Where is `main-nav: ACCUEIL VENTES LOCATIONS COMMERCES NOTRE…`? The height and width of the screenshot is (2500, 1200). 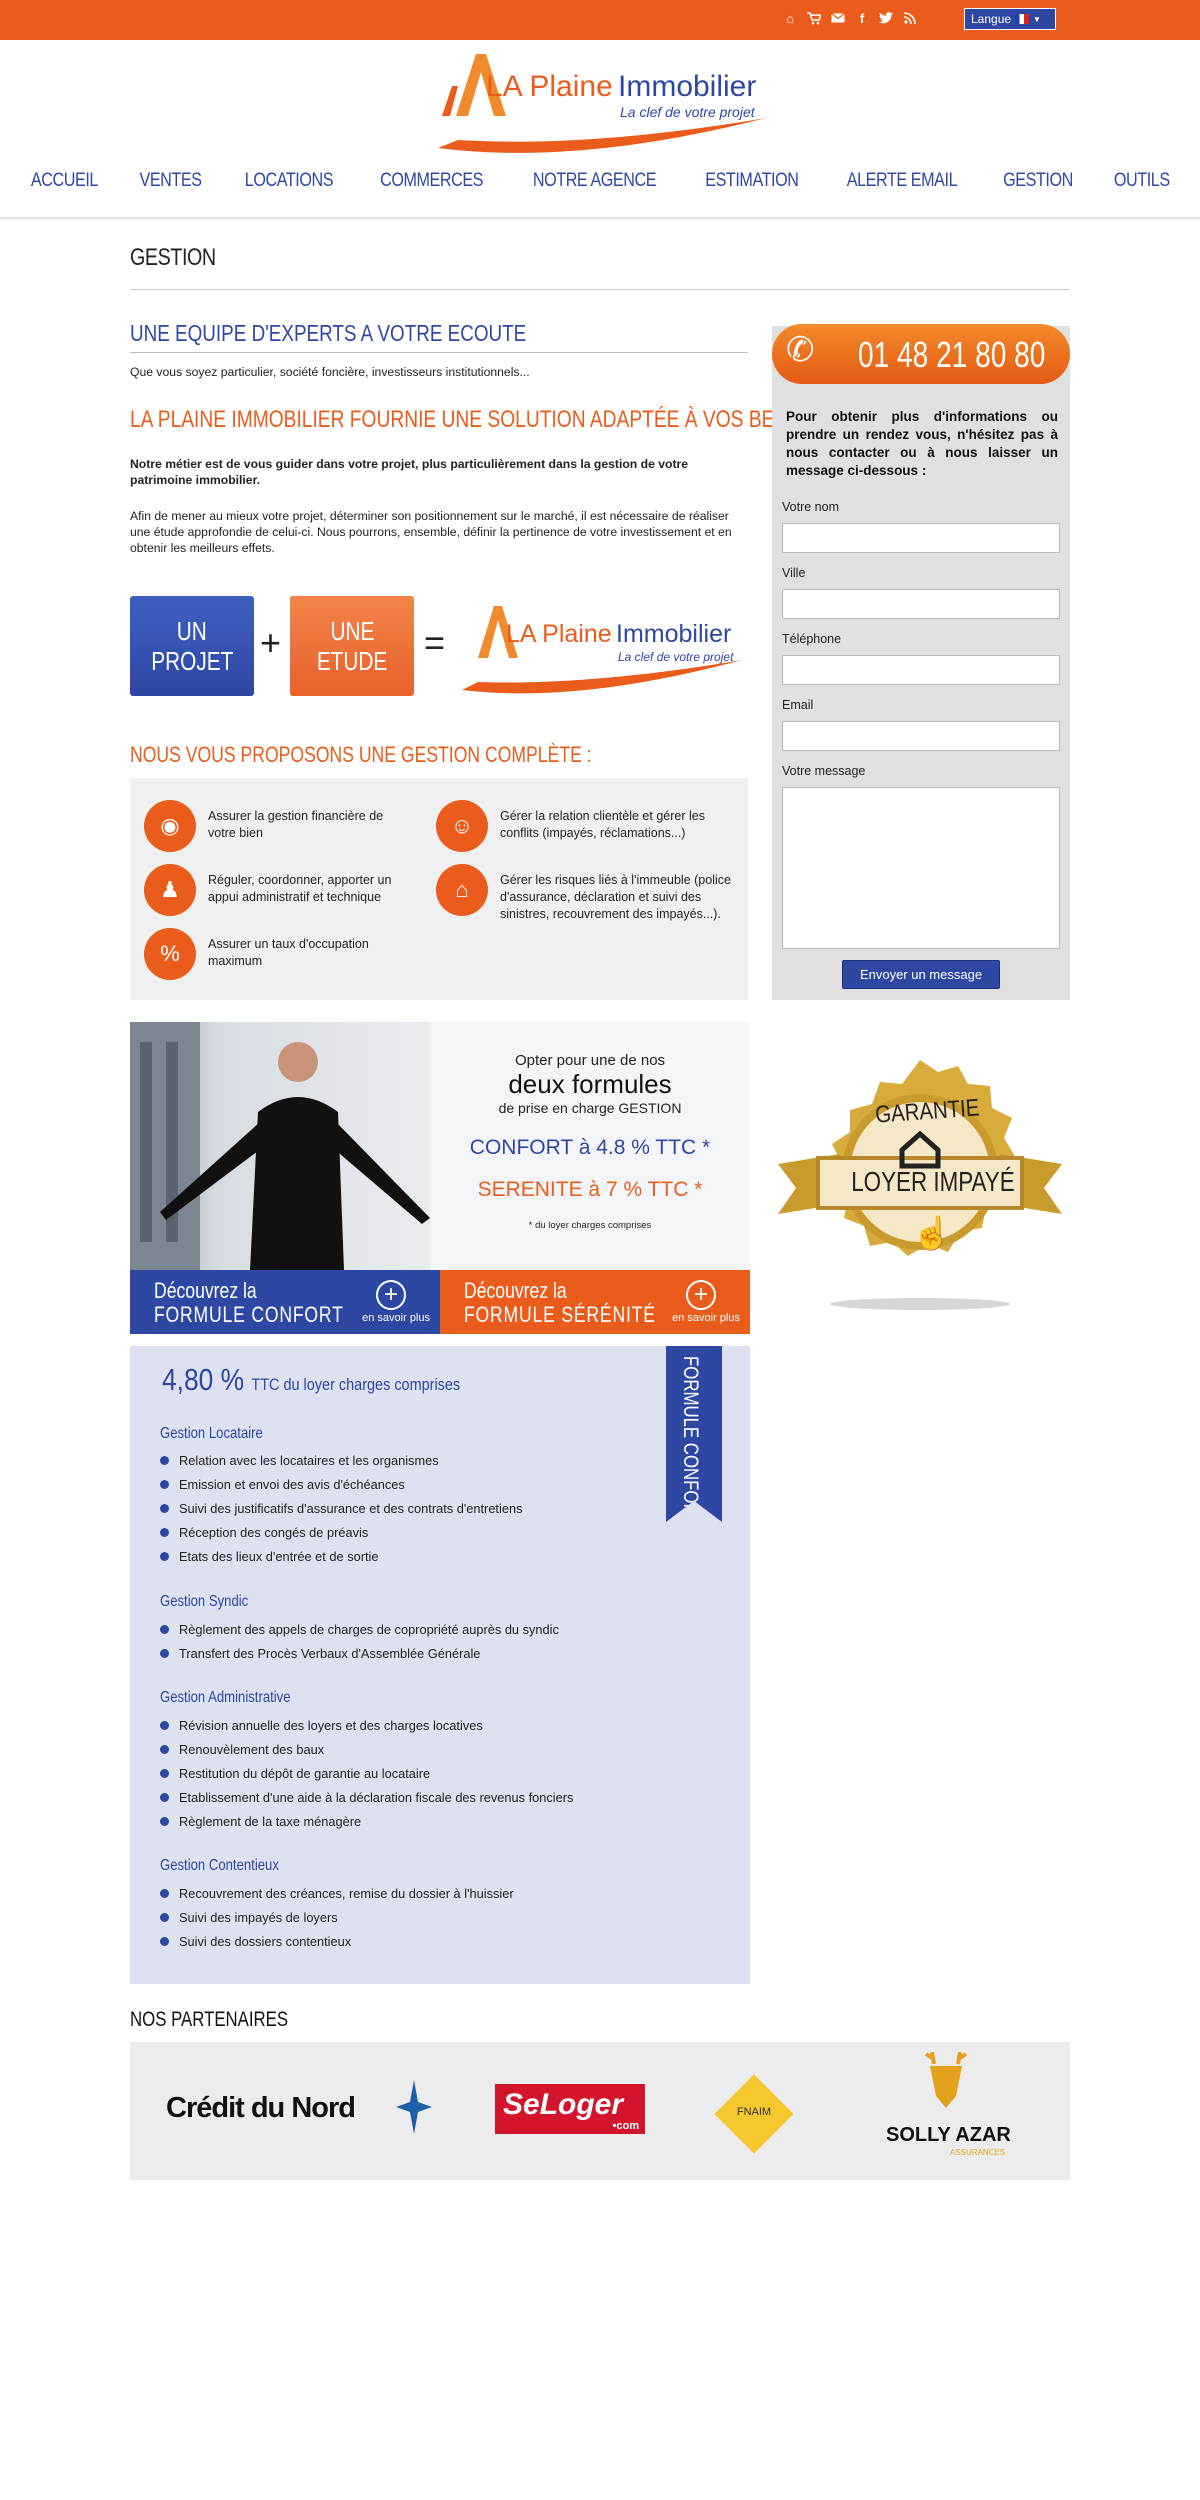 main-nav: ACCUEIL VENTES LOCATIONS COMMERCES NOTRE… is located at coordinates (600, 181).